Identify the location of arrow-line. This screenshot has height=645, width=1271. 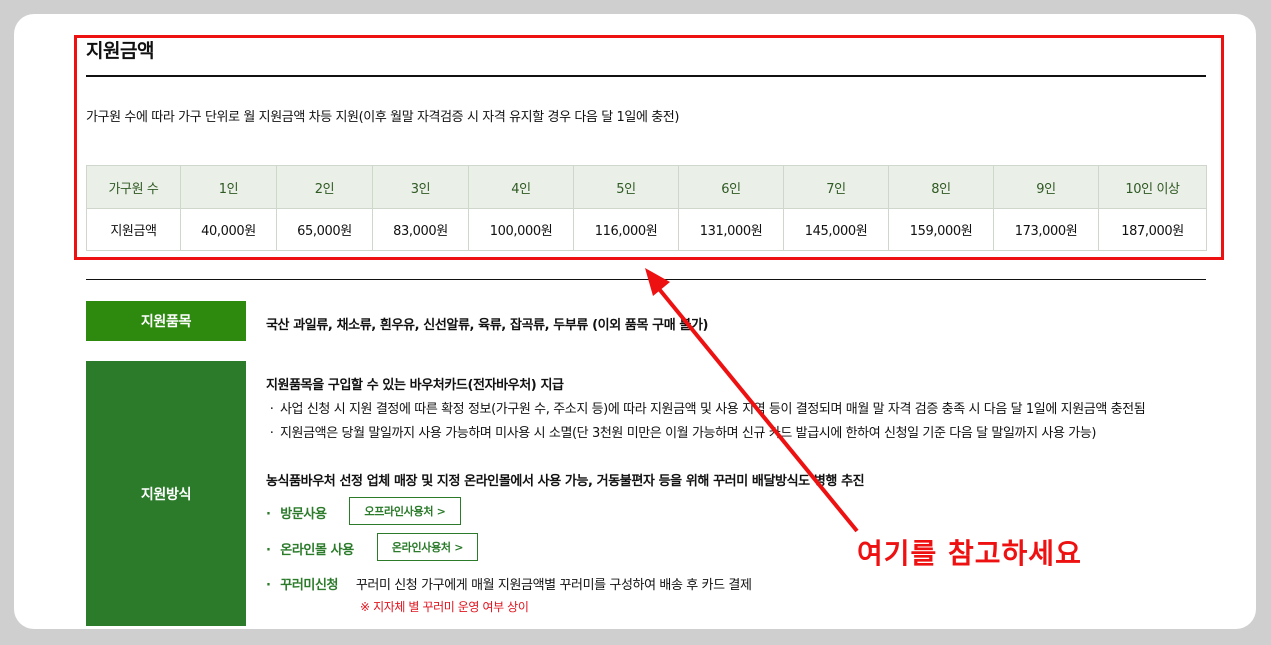
(756, 407).